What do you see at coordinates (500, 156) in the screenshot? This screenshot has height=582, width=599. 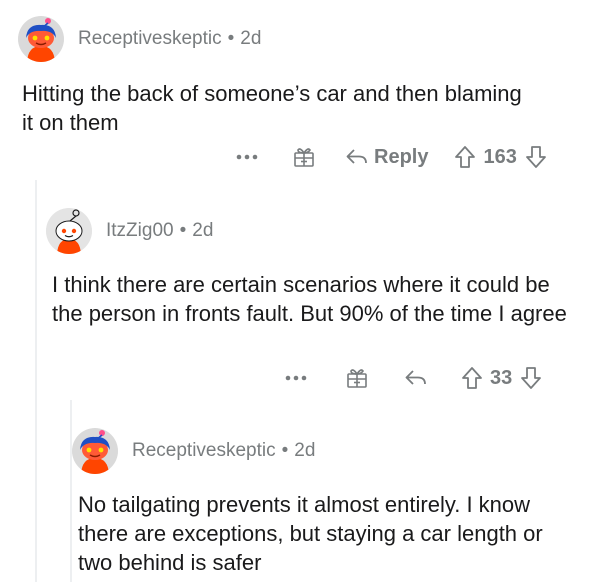 I see `comment-1-vote-count: 163` at bounding box center [500, 156].